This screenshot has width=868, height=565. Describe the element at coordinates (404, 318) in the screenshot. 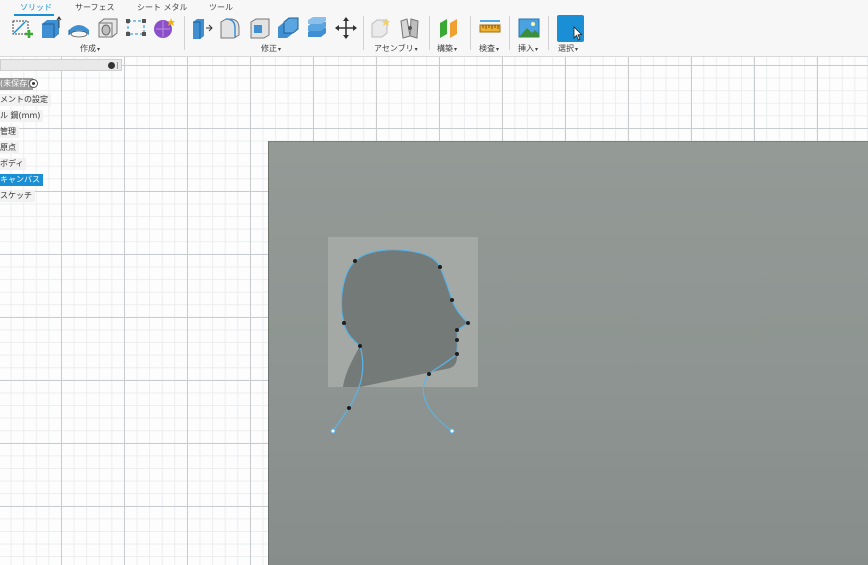

I see `head-silhouette` at that location.